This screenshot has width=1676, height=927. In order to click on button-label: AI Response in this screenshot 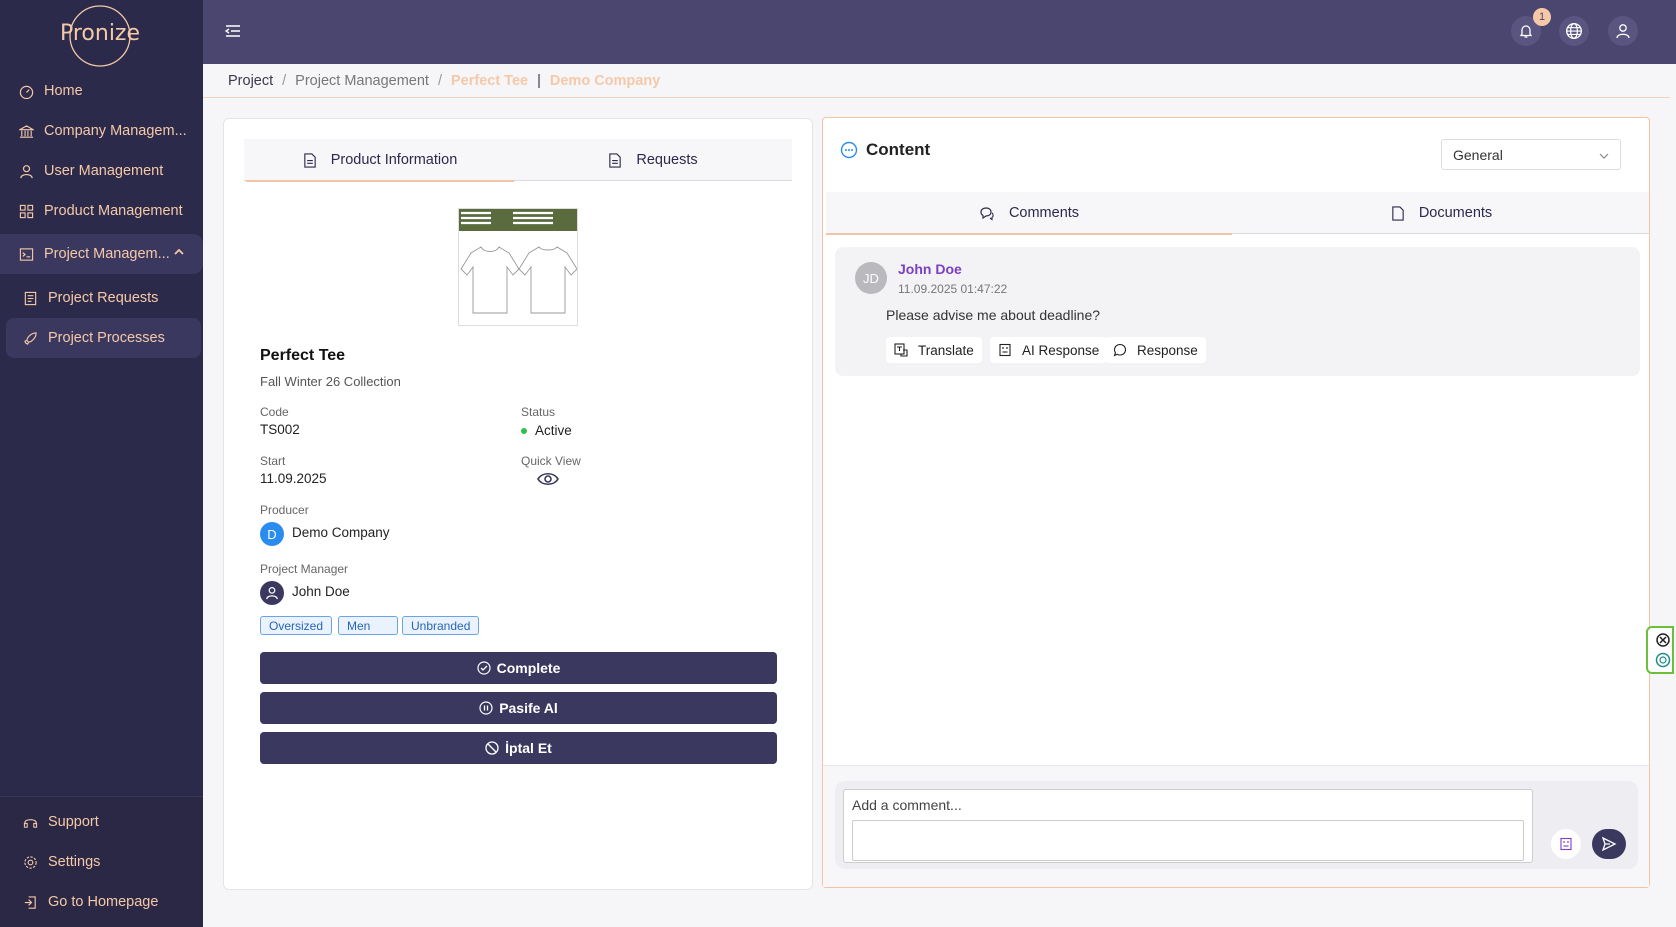, I will do `click(1061, 350)`.